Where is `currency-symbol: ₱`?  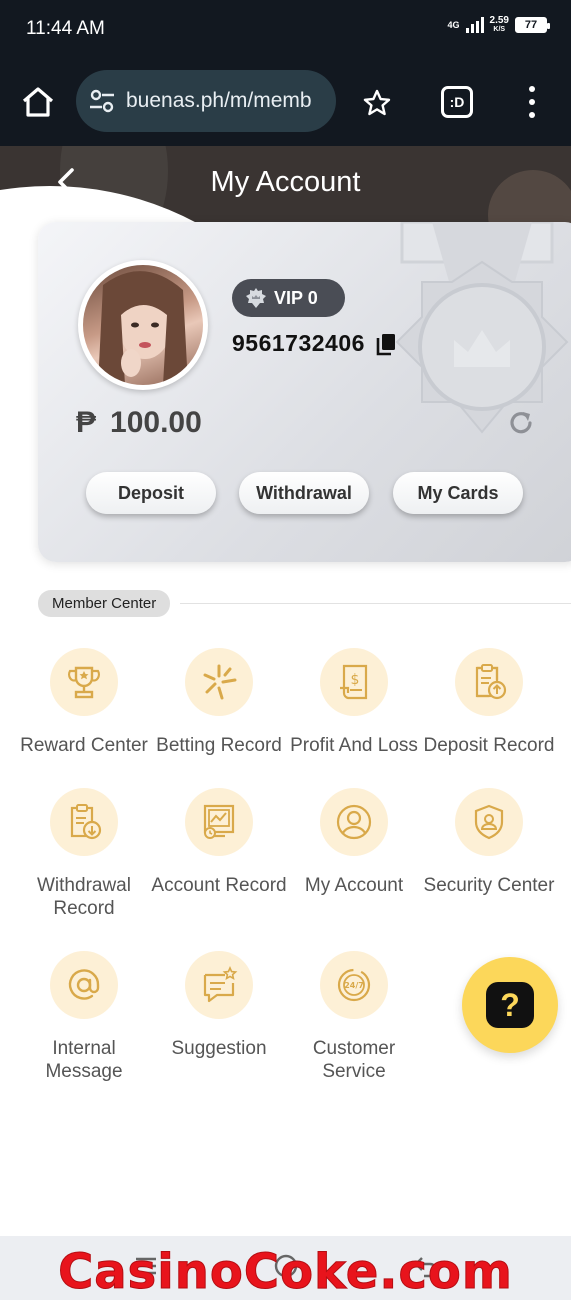 currency-symbol: ₱ is located at coordinates (86, 422).